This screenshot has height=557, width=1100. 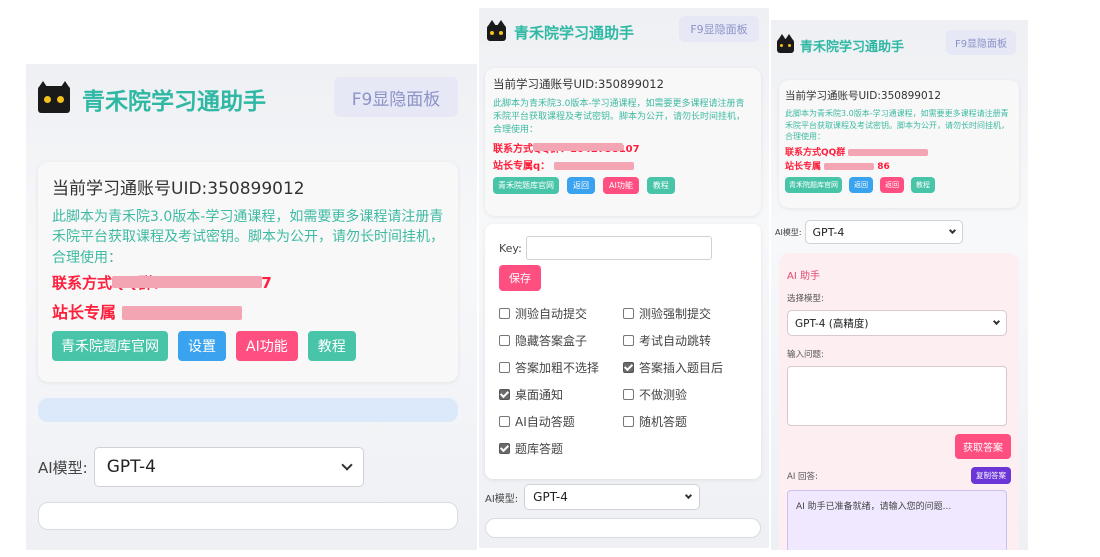 What do you see at coordinates (983, 446) in the screenshot?
I see `get-answer-button: 获取答案` at bounding box center [983, 446].